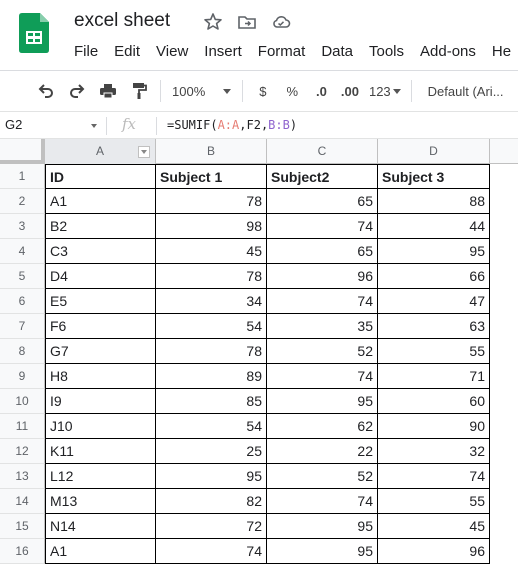  Describe the element at coordinates (122, 21) in the screenshot. I see `document-title: excel sheet` at that location.